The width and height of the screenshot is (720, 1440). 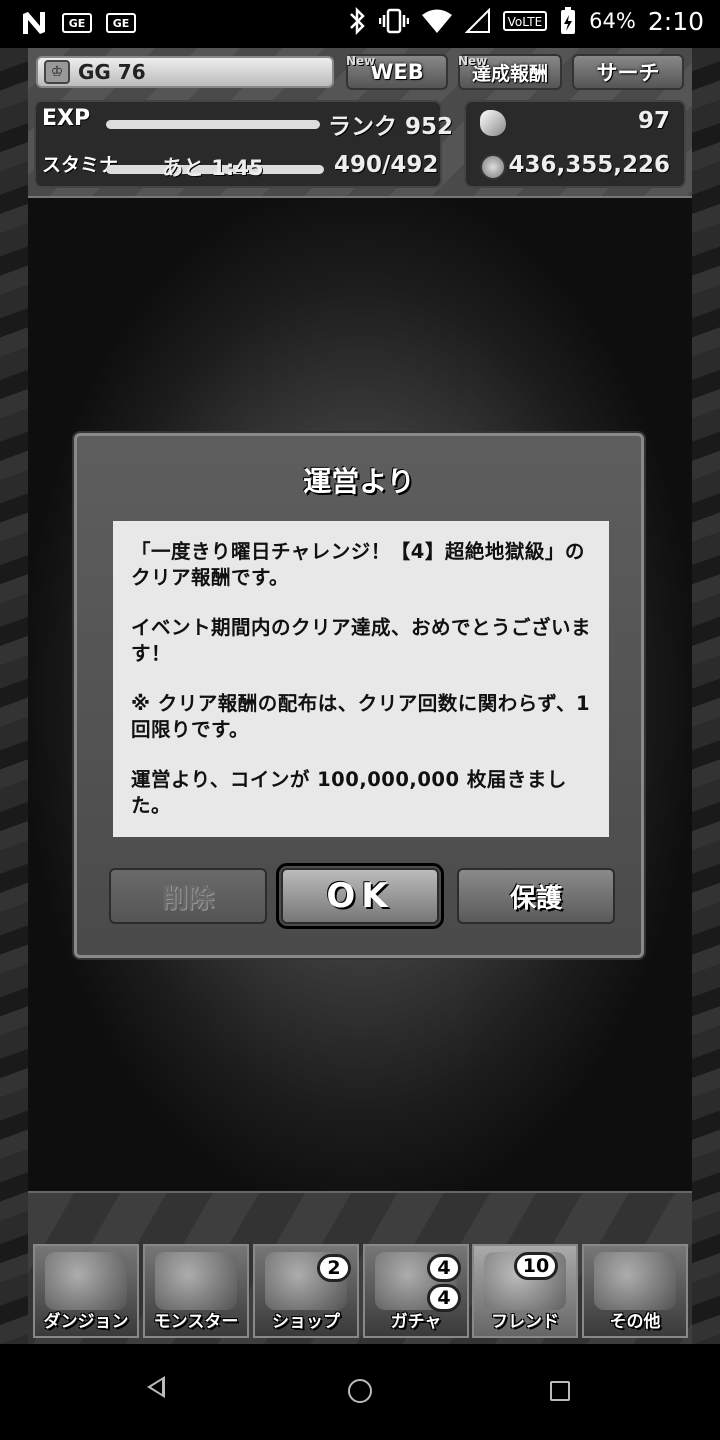 I want to click on ok-button: OK, so click(x=360, y=896).